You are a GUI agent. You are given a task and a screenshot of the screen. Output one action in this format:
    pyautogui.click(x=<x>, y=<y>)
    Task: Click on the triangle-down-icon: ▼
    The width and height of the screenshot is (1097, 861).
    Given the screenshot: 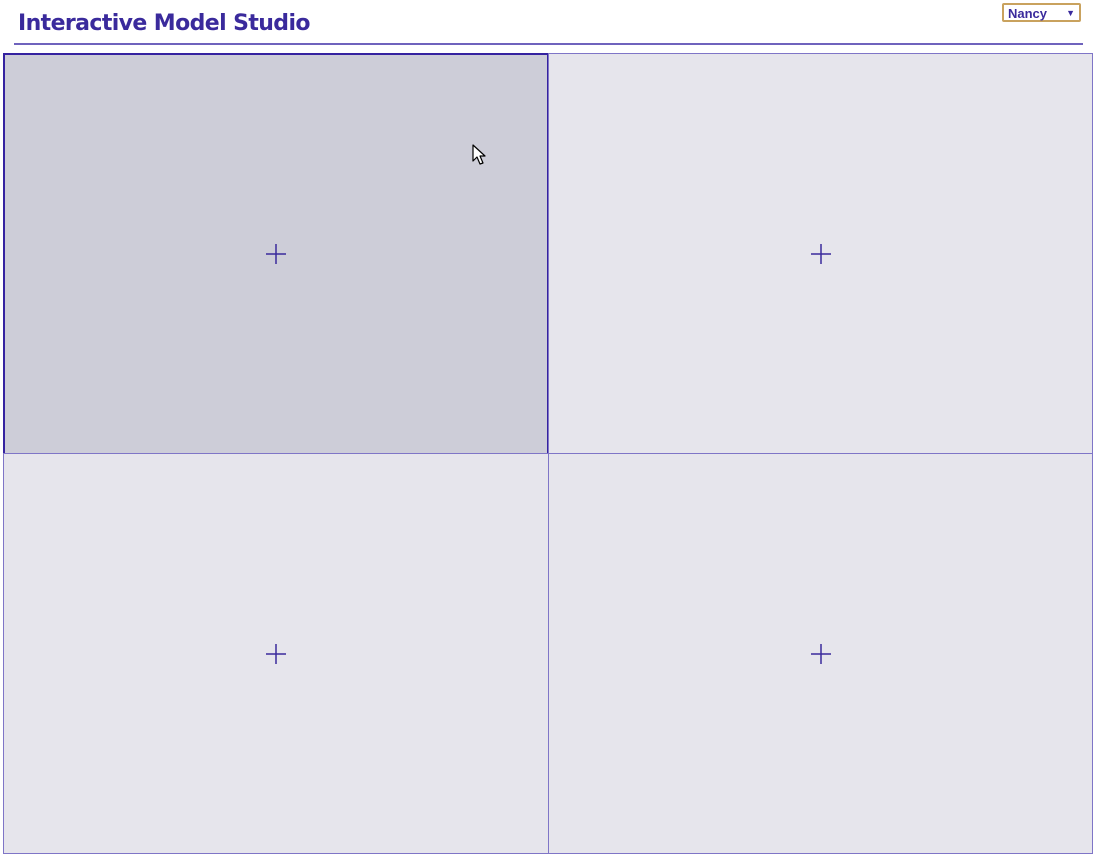 What is the action you would take?
    pyautogui.click(x=1070, y=13)
    